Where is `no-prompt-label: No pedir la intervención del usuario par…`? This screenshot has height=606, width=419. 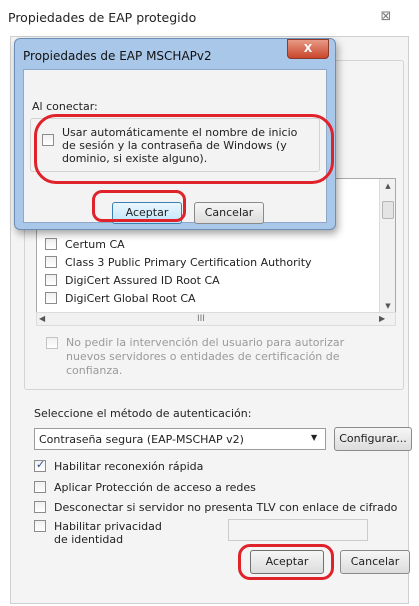
no-prompt-label: No pedir la intervención del usuario par… is located at coordinates (205, 356).